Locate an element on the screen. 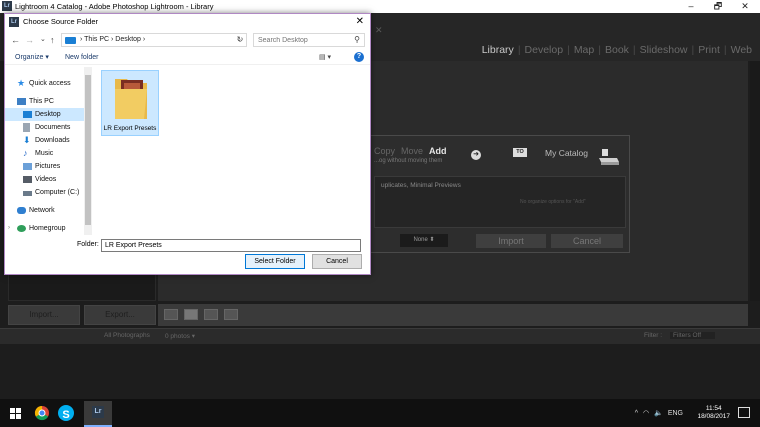 The height and width of the screenshot is (427, 760). close-button: ✕ is located at coordinates (745, 6).